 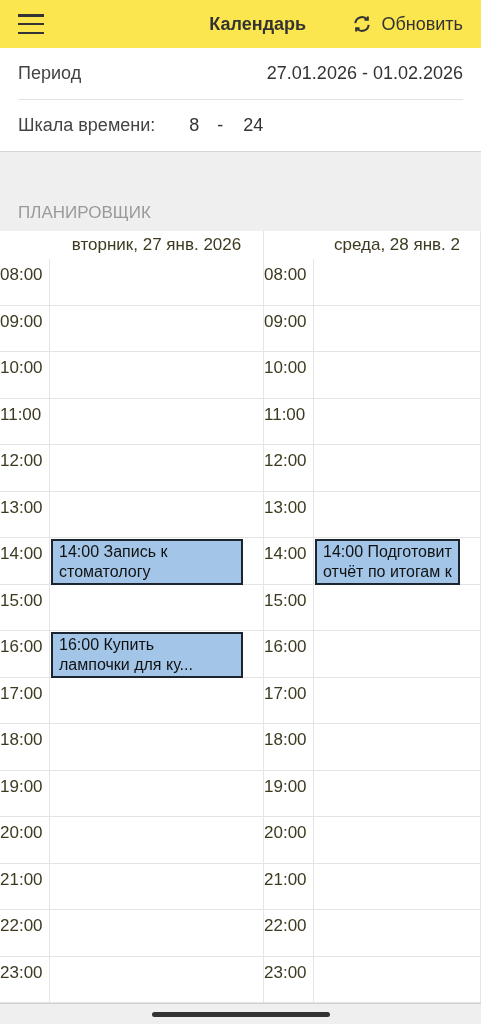 What do you see at coordinates (194, 125) in the screenshot?
I see `scale-from-value: 8` at bounding box center [194, 125].